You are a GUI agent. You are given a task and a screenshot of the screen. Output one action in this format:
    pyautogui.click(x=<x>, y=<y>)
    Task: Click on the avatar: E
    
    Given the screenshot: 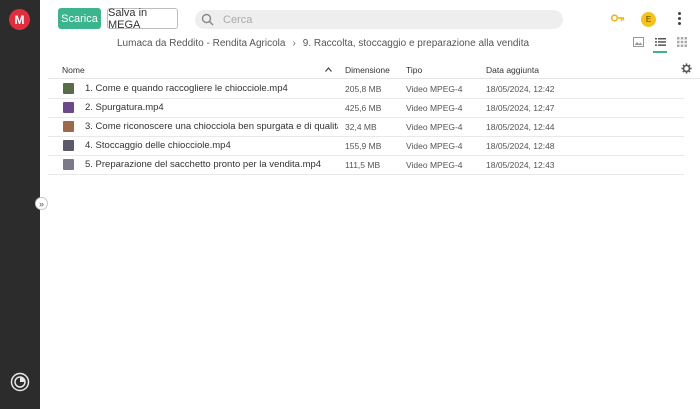 What is the action you would take?
    pyautogui.click(x=648, y=19)
    